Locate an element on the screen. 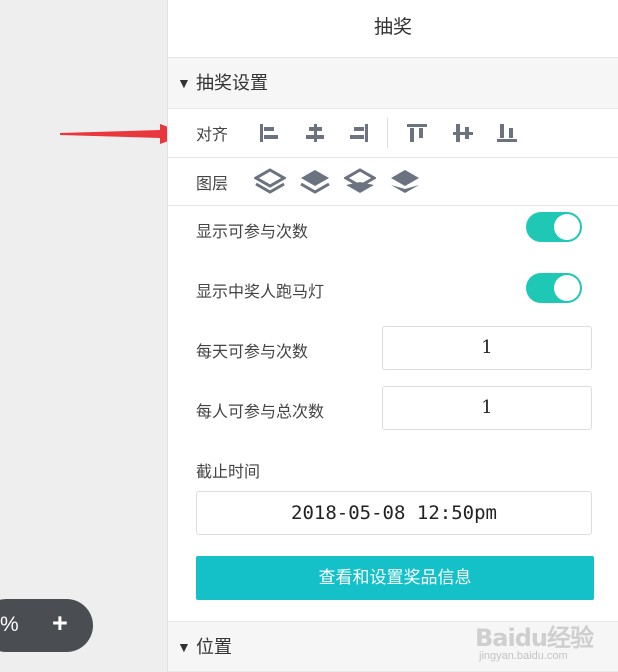 The height and width of the screenshot is (672, 618). section-header-lottery-settings: ▼ 抽奖设置 is located at coordinates (393, 83).